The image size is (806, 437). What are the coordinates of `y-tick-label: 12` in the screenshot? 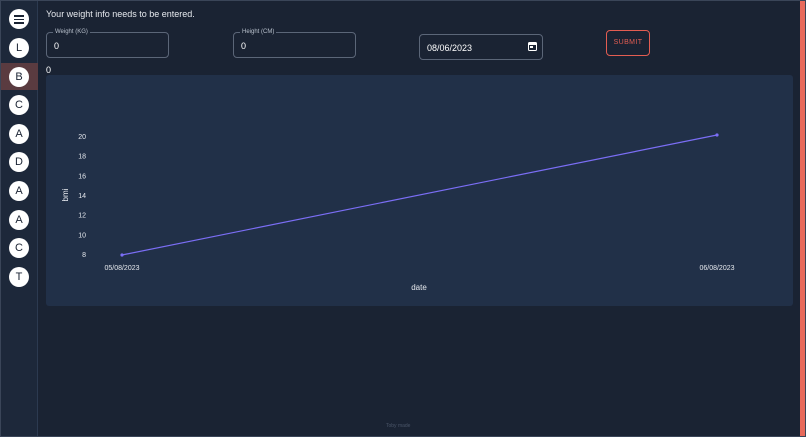 It's located at (82, 216).